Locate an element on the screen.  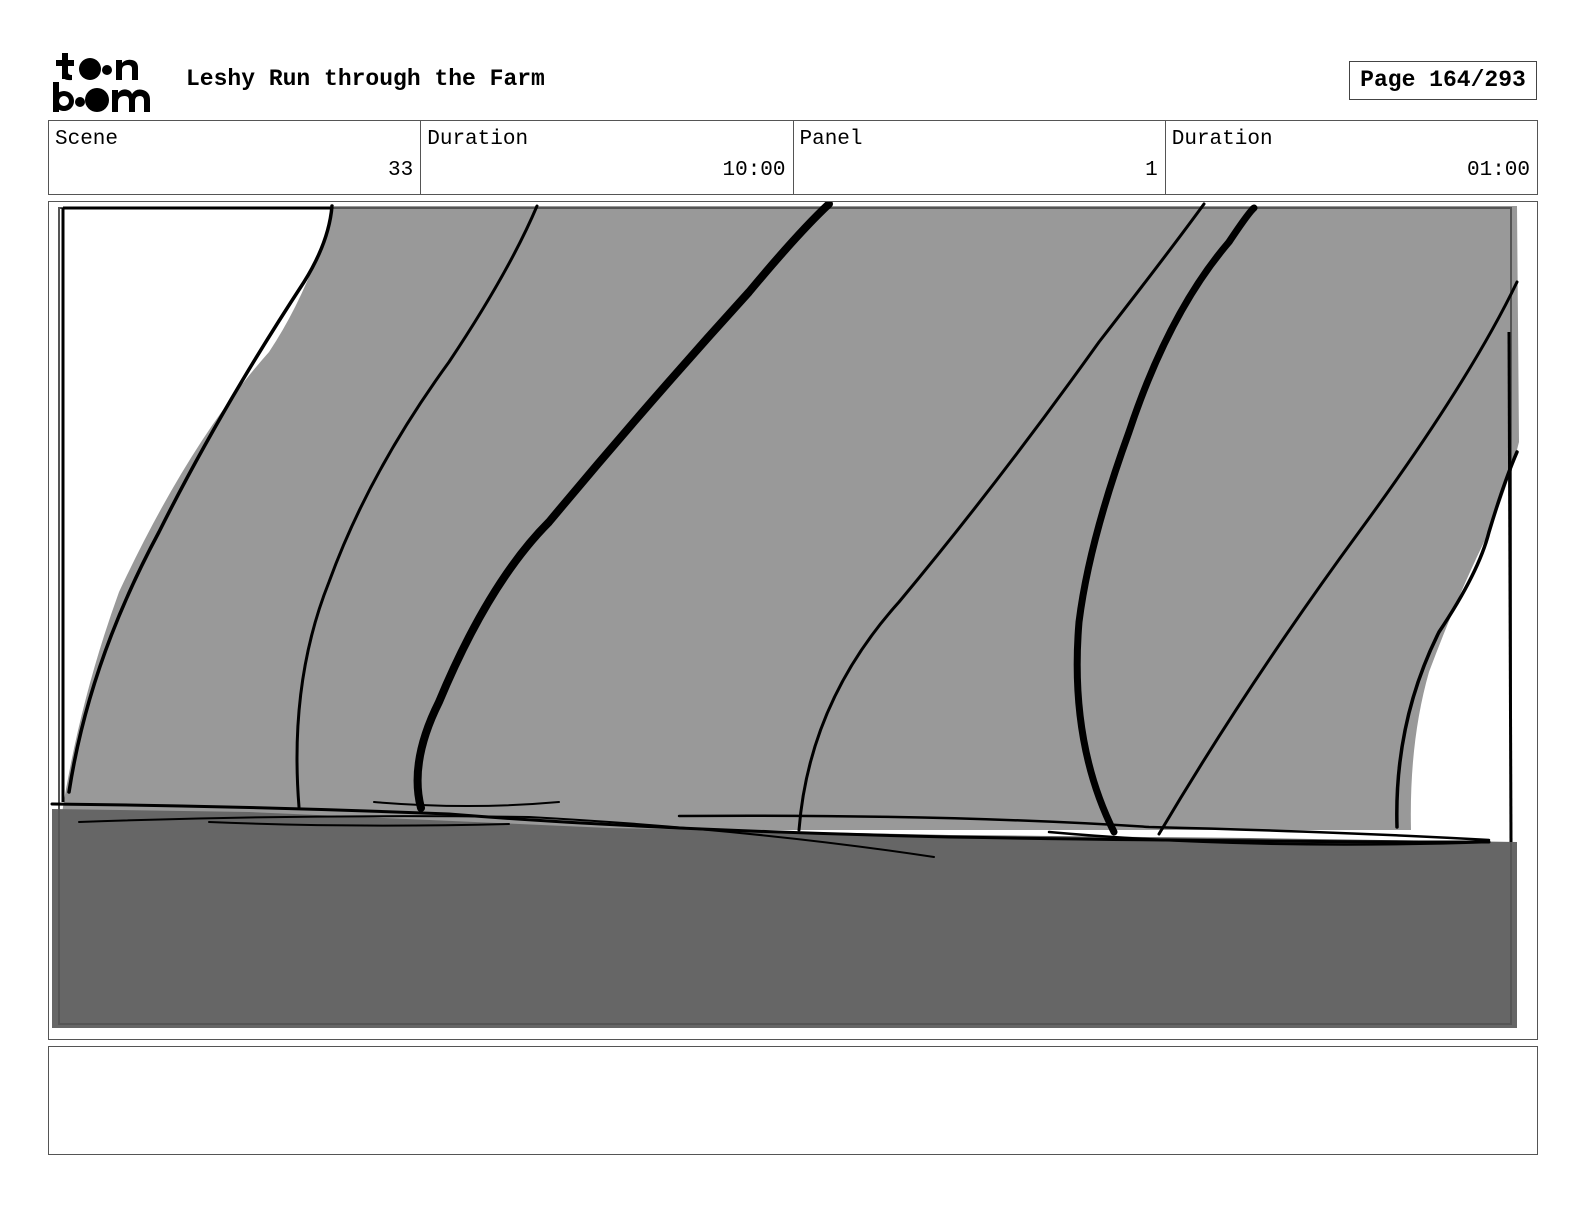
panel-label: Panel is located at coordinates (831, 139).